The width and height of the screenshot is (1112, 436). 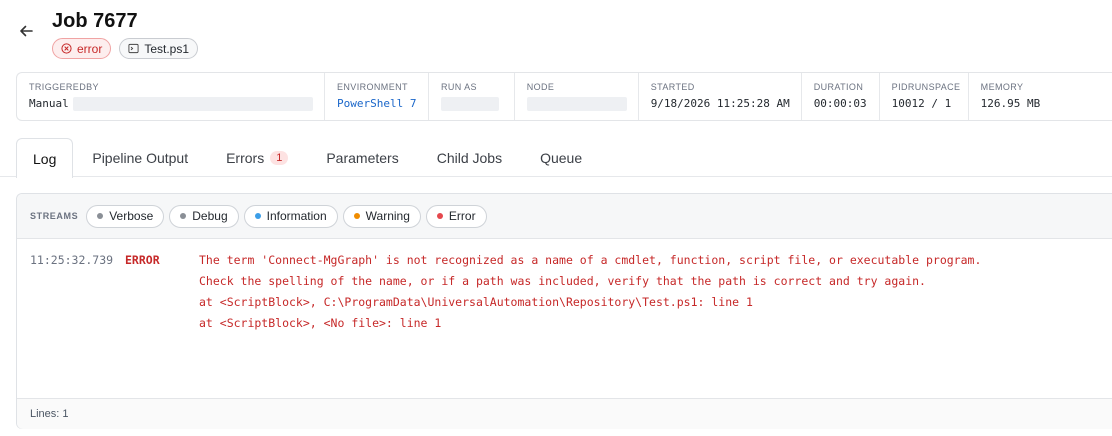 What do you see at coordinates (64, 87) in the screenshot?
I see `info-label: TRIGGEREDBY` at bounding box center [64, 87].